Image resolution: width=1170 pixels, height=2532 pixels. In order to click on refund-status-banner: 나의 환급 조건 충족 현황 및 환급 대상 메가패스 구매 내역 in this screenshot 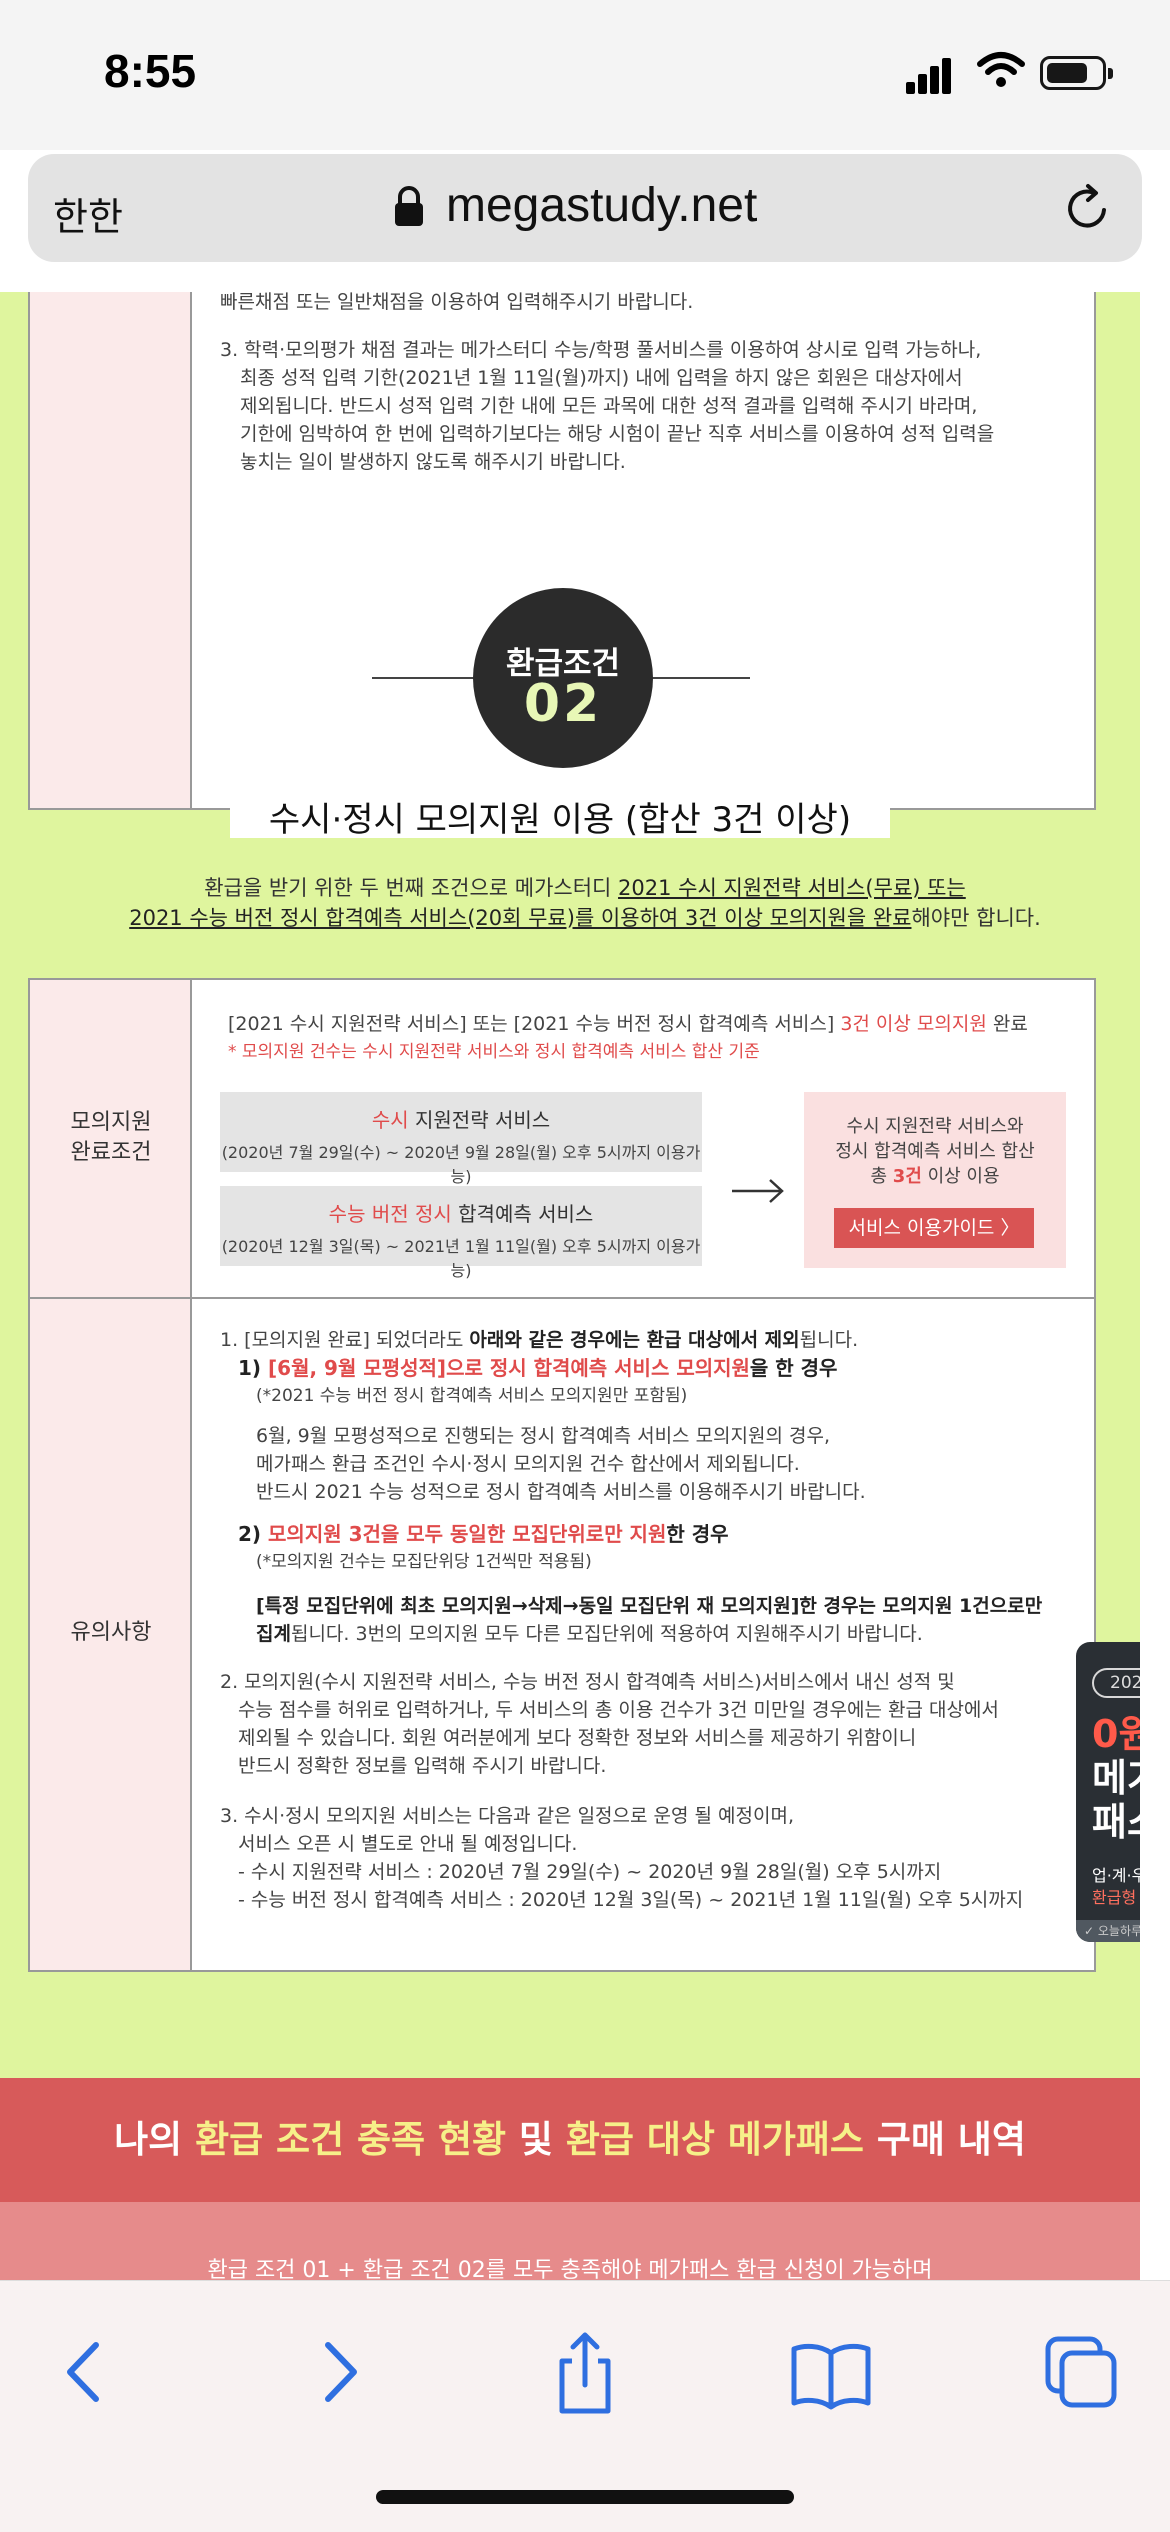, I will do `click(570, 2140)`.